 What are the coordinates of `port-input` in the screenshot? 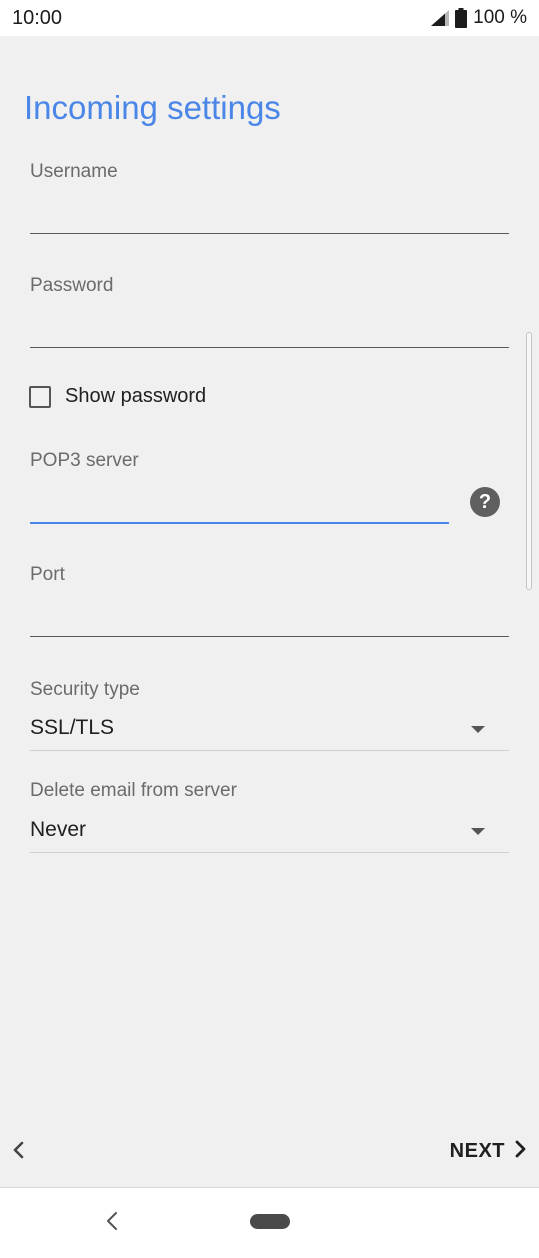 It's located at (269, 618).